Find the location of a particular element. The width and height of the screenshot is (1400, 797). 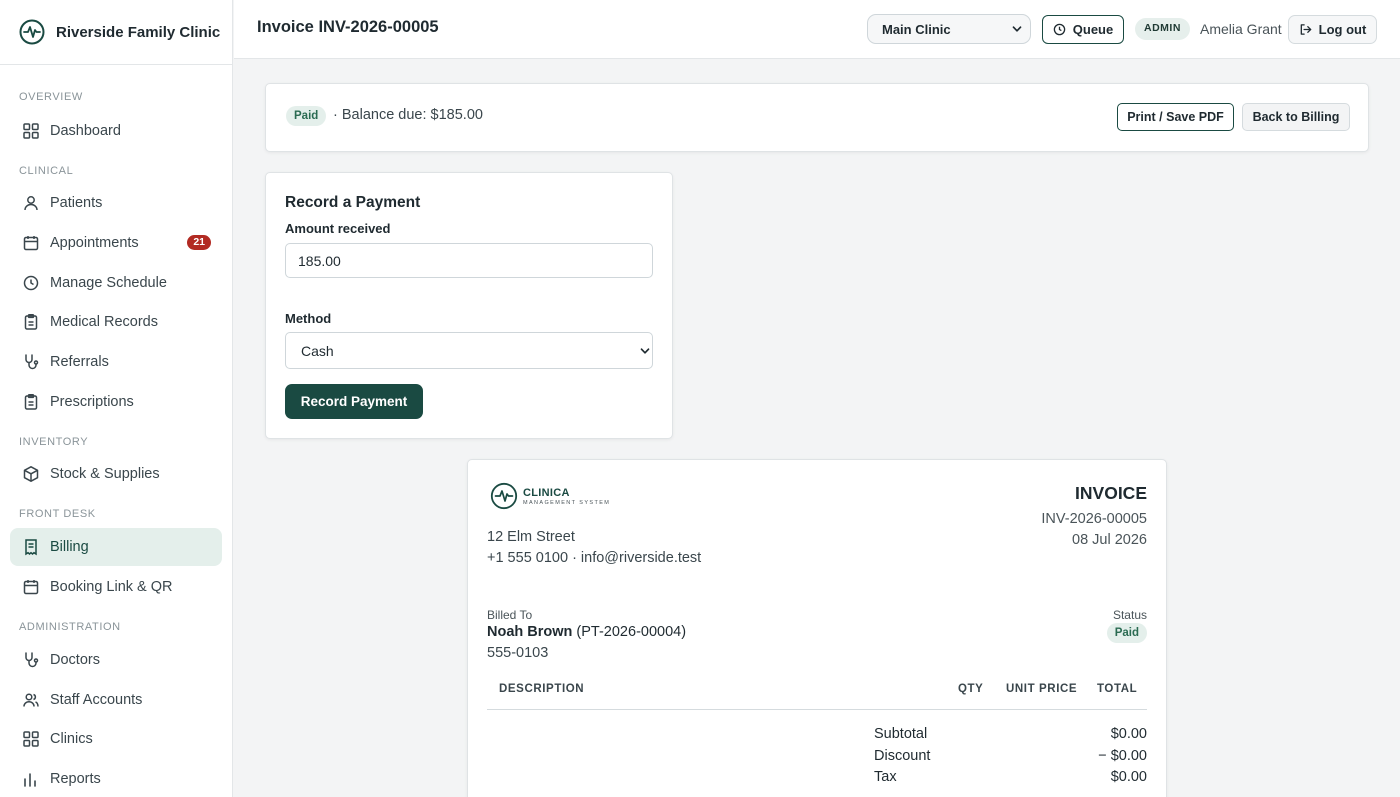

brand: Riverside Family Clinic is located at coordinates (116, 32).